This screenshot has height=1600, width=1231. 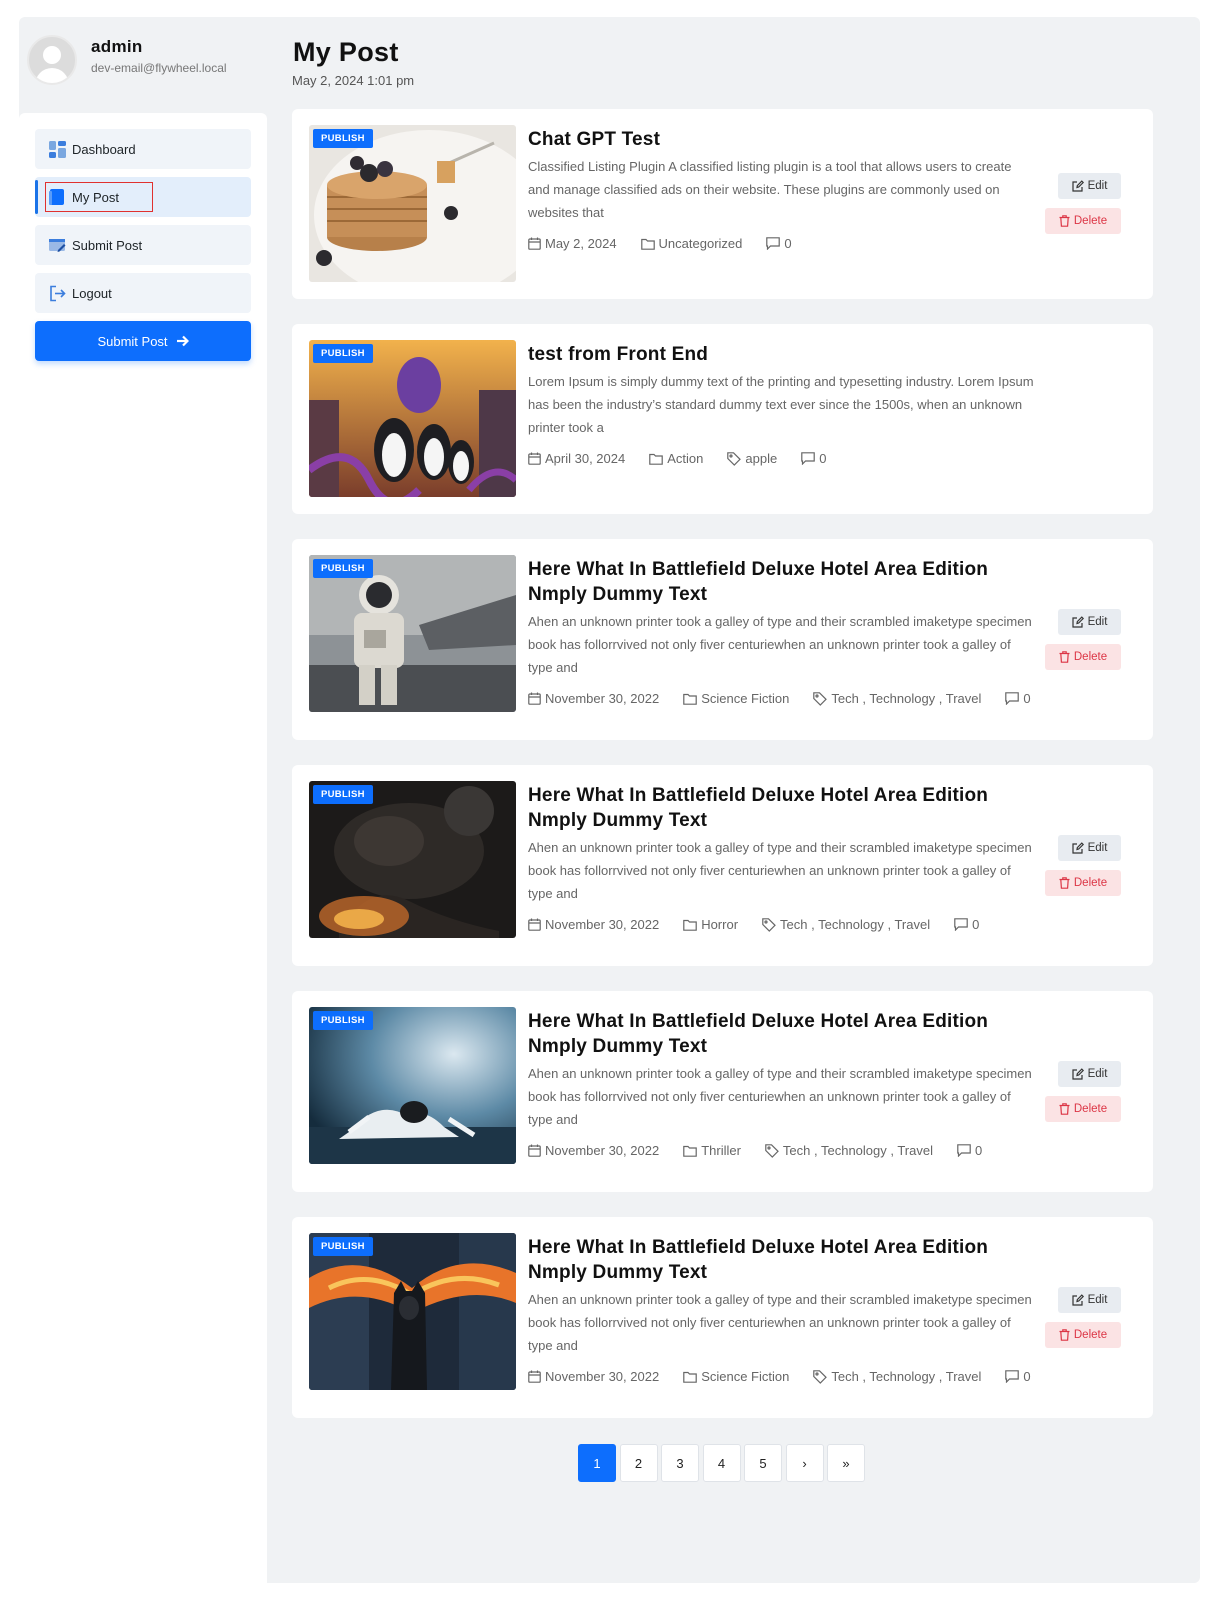 I want to click on post-meta: May 2, 2024 Uncategorized 0, so click(x=782, y=243).